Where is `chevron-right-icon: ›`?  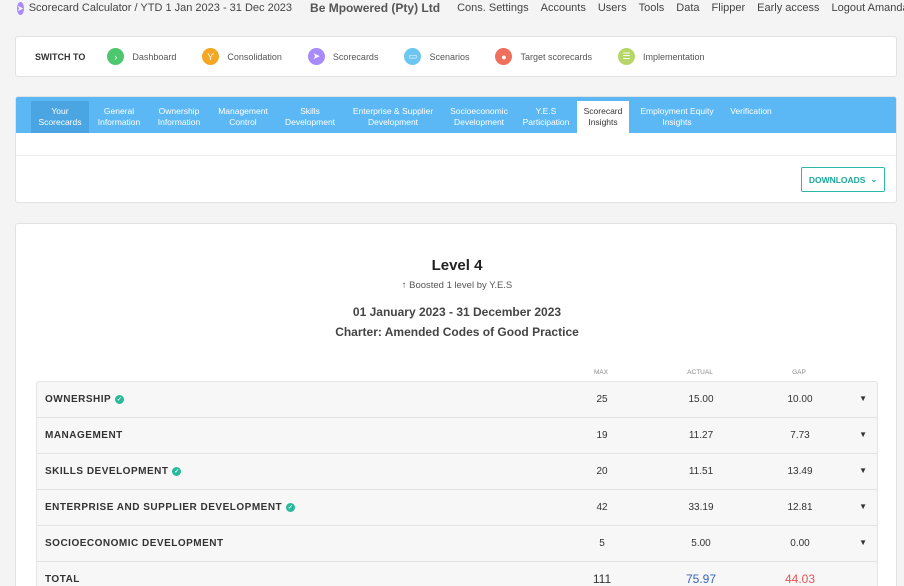 chevron-right-icon: › is located at coordinates (116, 56).